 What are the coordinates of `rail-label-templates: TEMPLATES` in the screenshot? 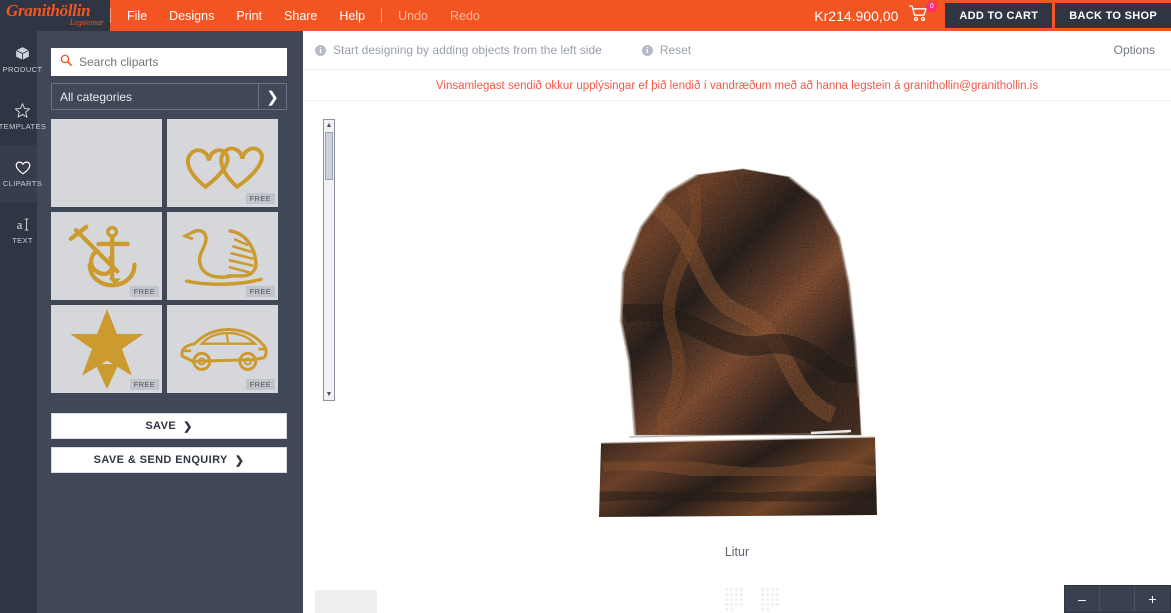 It's located at (23, 126).